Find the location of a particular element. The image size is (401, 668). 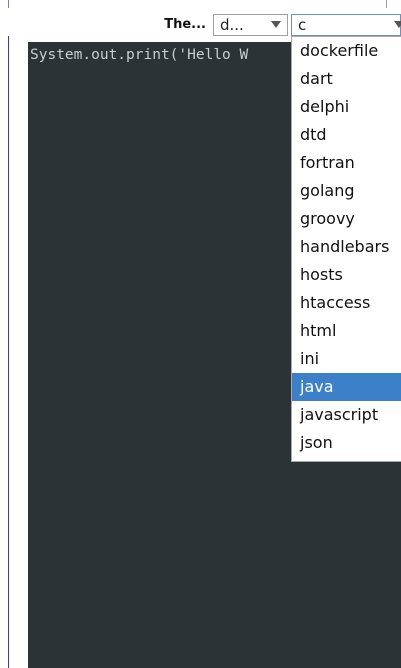

language-select: c is located at coordinates (346, 25).